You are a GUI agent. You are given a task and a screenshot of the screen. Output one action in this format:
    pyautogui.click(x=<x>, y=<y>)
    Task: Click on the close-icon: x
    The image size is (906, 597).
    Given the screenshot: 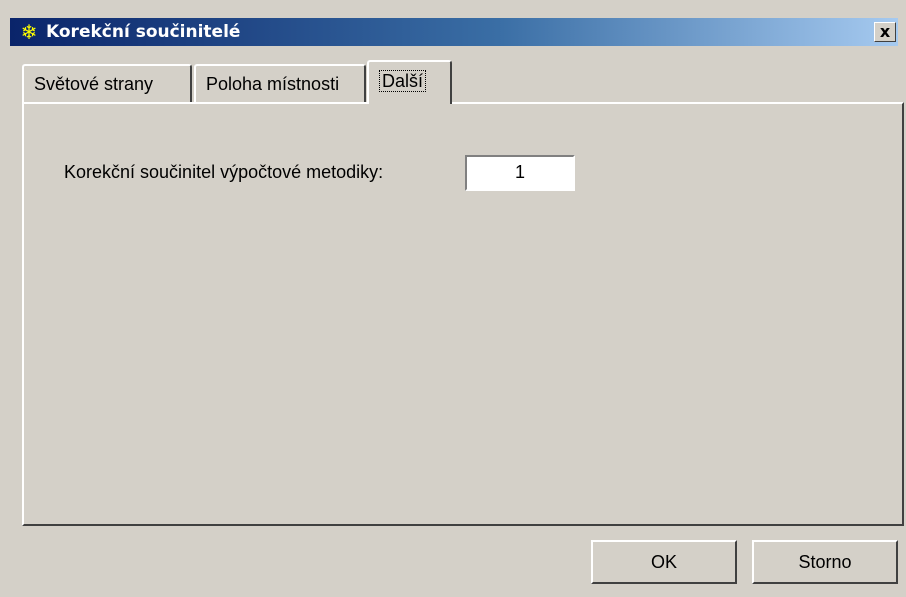 What is the action you would take?
    pyautogui.click(x=885, y=31)
    